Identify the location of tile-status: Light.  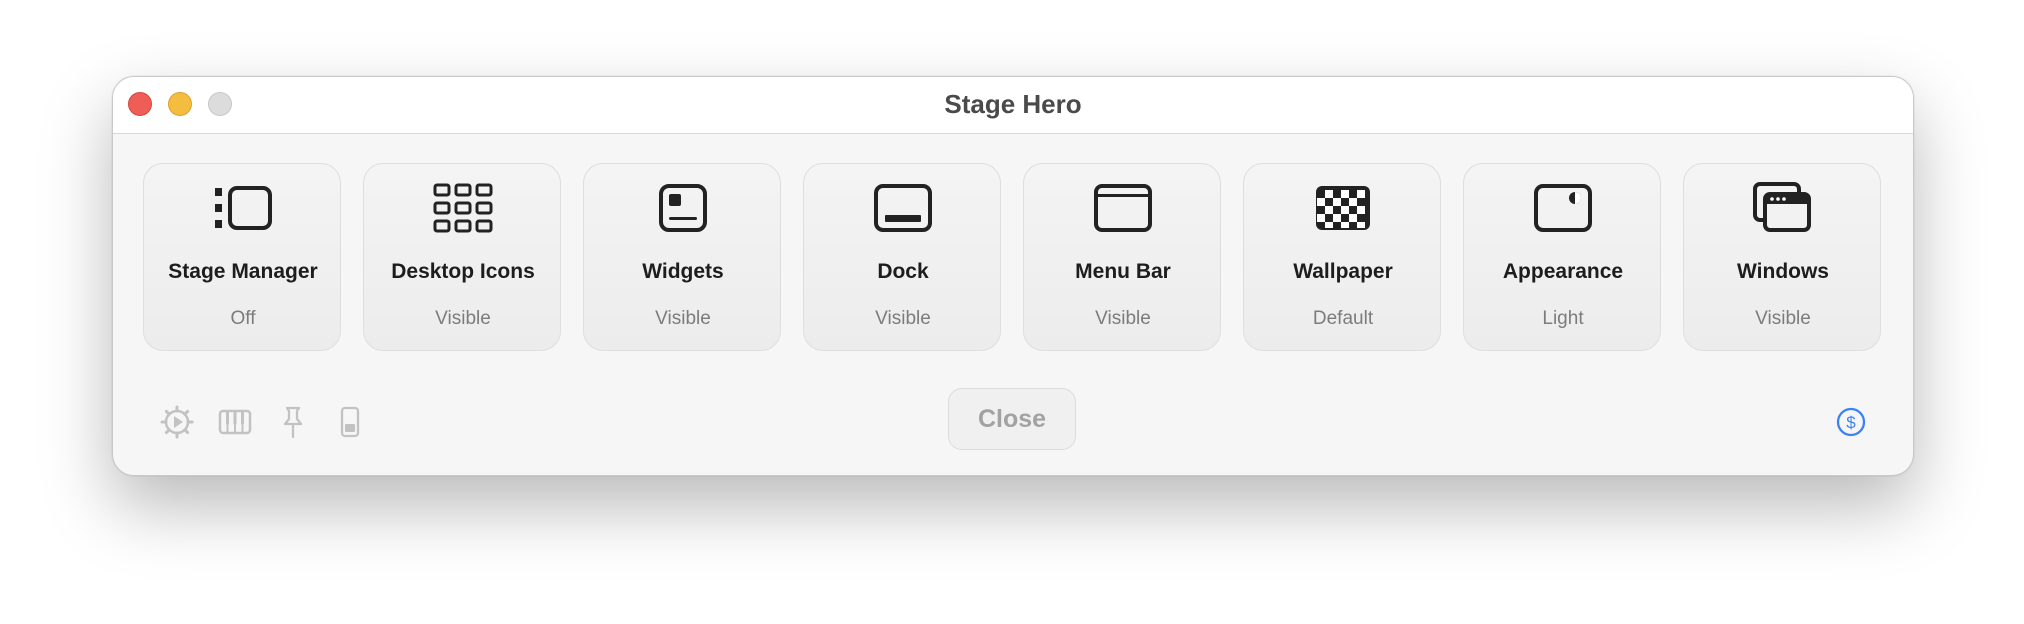
(1563, 318).